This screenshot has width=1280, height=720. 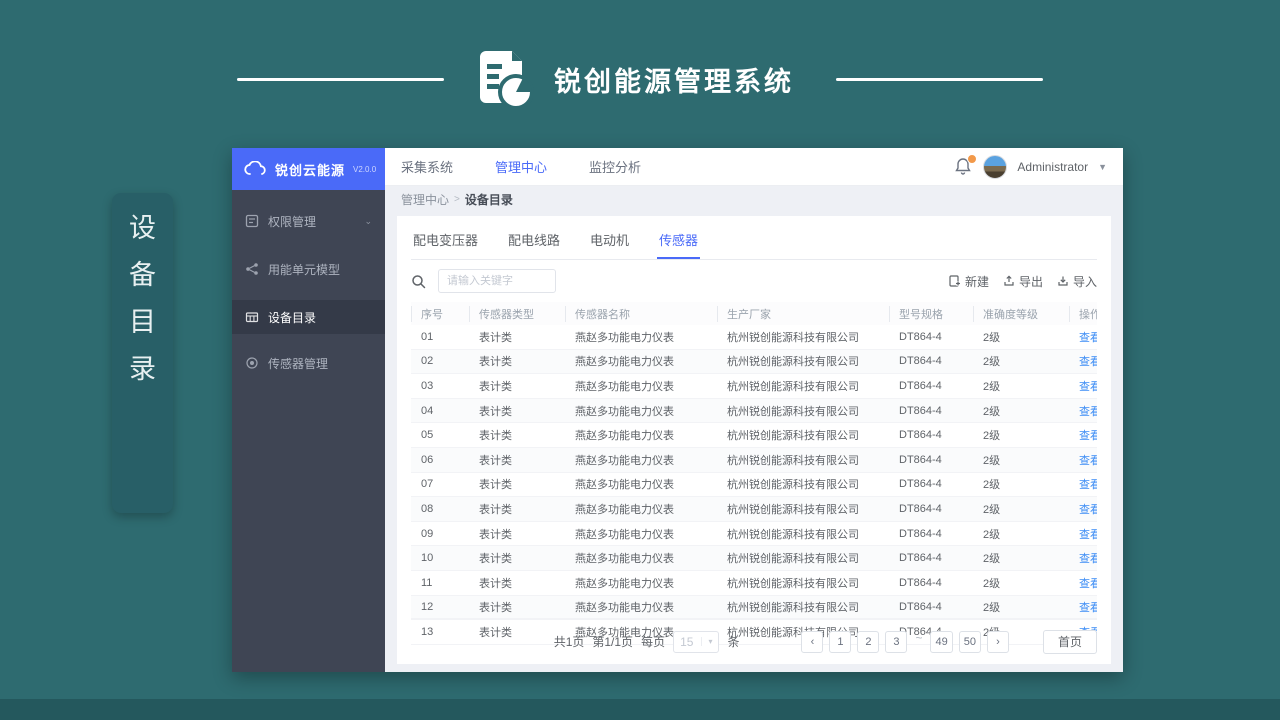 What do you see at coordinates (640, 709) in the screenshot?
I see `bottom-band` at bounding box center [640, 709].